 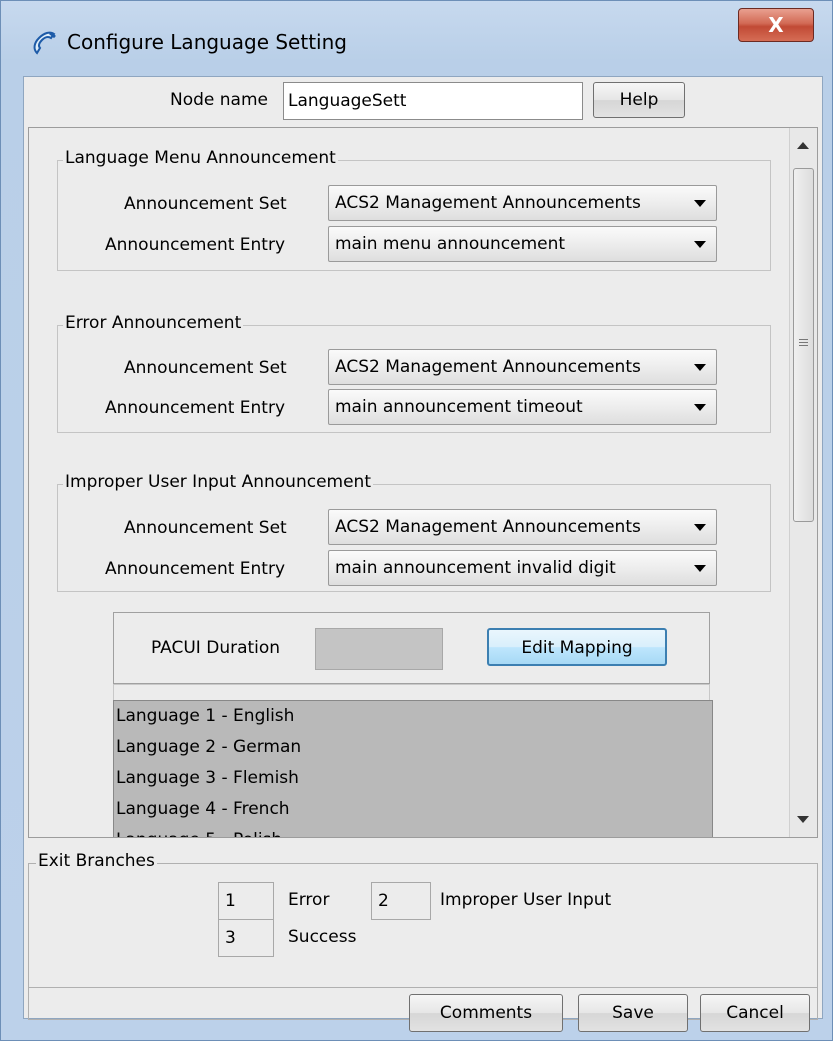 I want to click on phone-handset-icon, so click(x=44, y=43).